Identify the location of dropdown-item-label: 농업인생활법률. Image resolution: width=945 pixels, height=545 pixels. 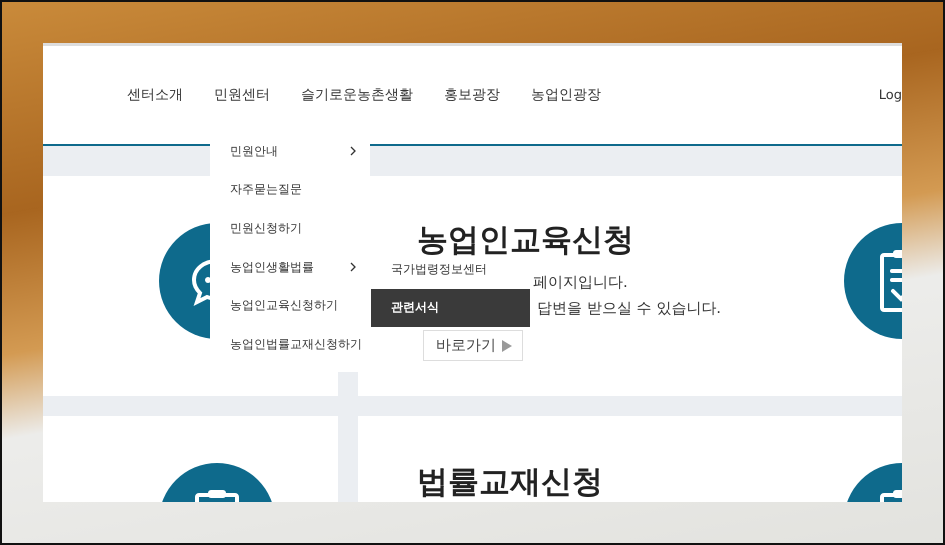
(272, 267).